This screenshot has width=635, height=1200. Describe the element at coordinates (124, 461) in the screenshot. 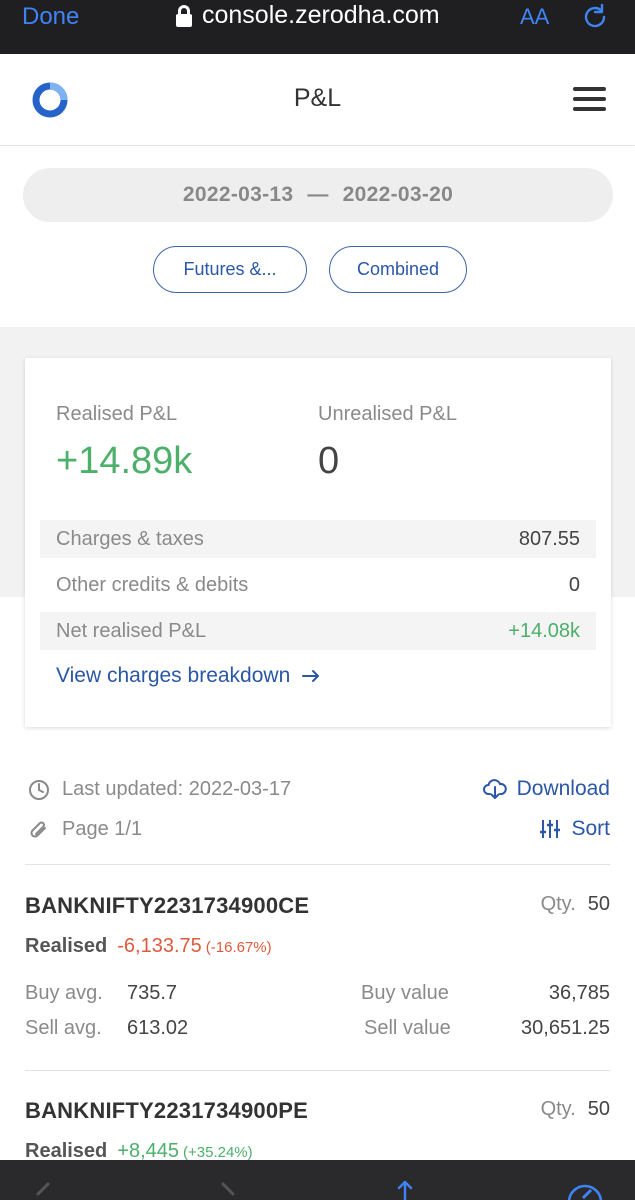

I see `realised-pnl-value: +14.89k` at that location.